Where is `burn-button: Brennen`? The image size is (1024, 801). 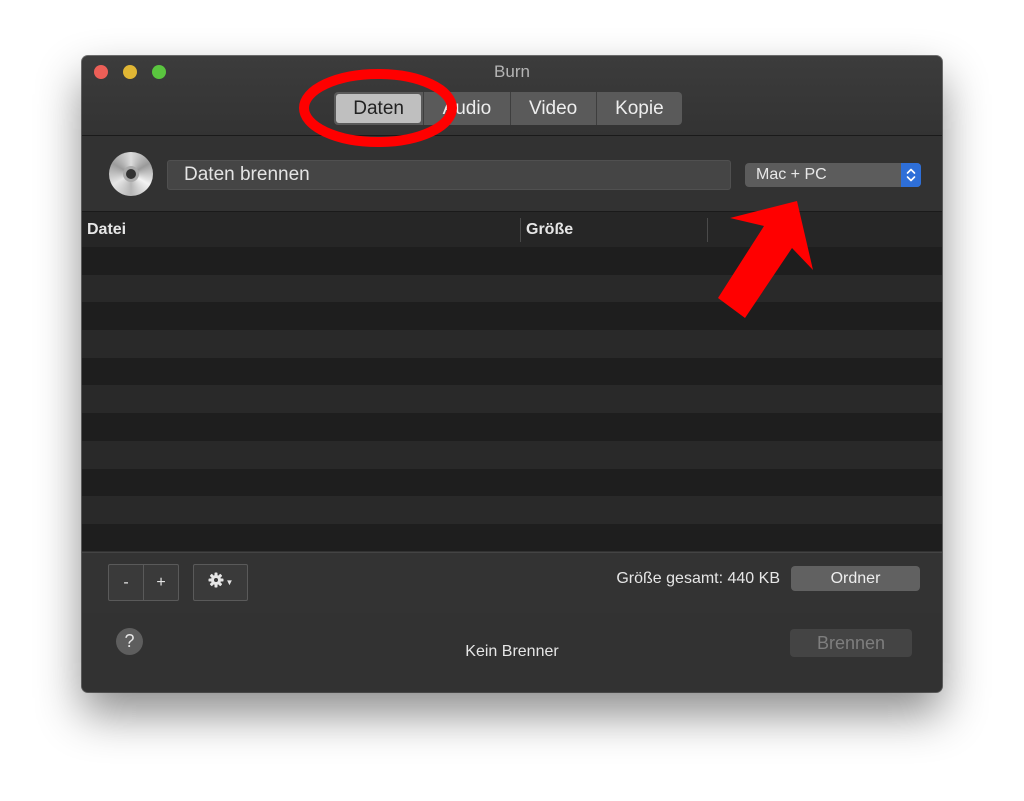
burn-button: Brennen is located at coordinates (851, 643).